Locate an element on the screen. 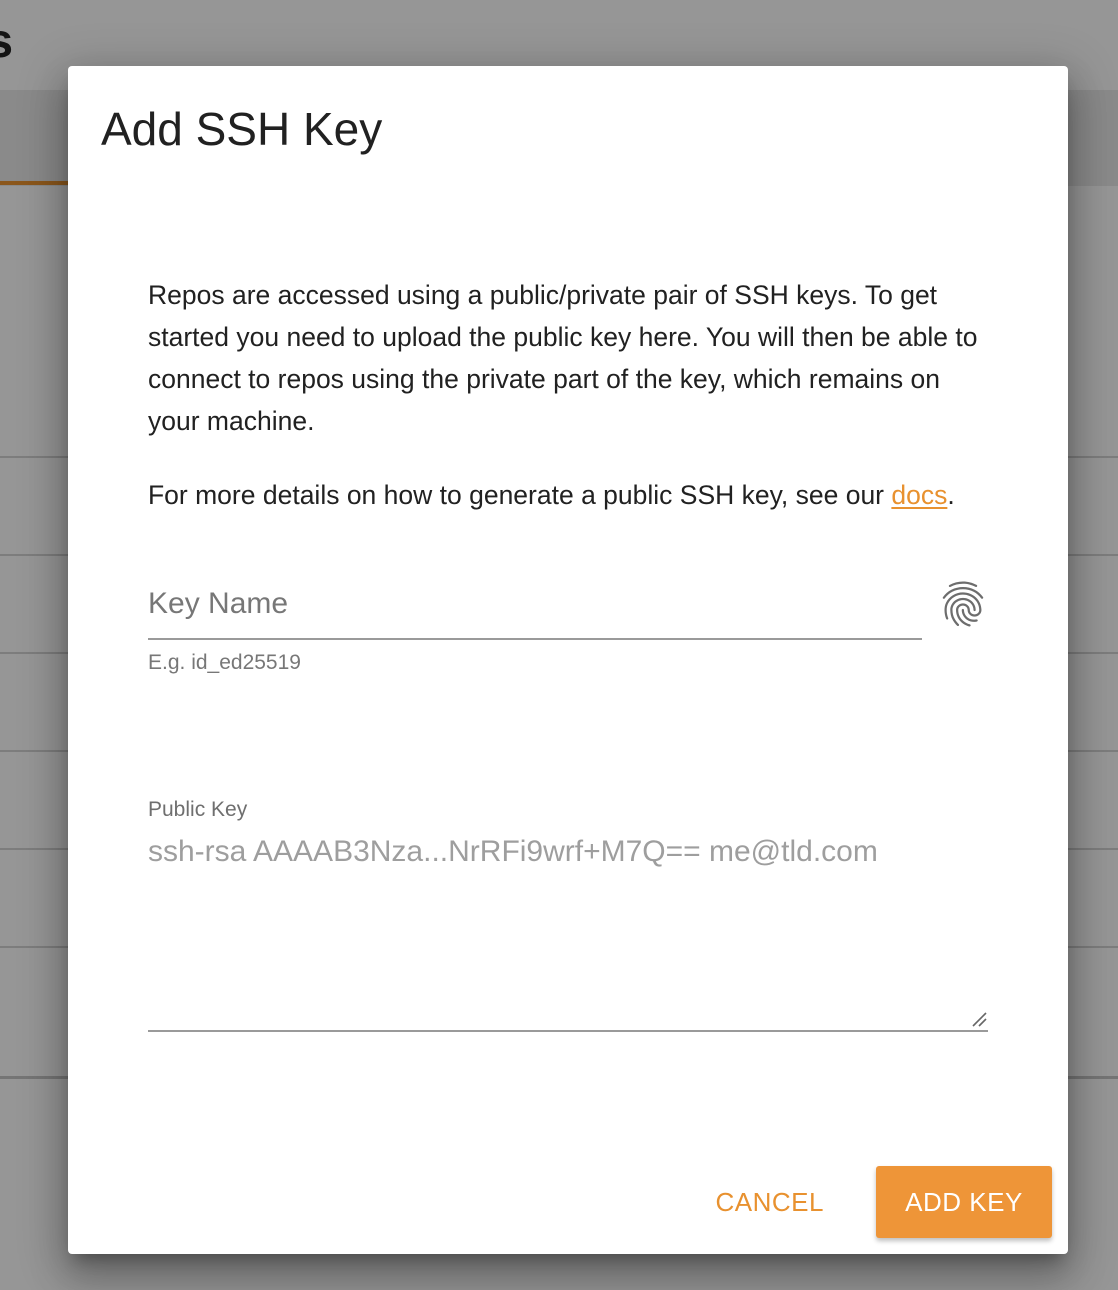 This screenshot has height=1290, width=1118. key-name-field is located at coordinates (535, 608).